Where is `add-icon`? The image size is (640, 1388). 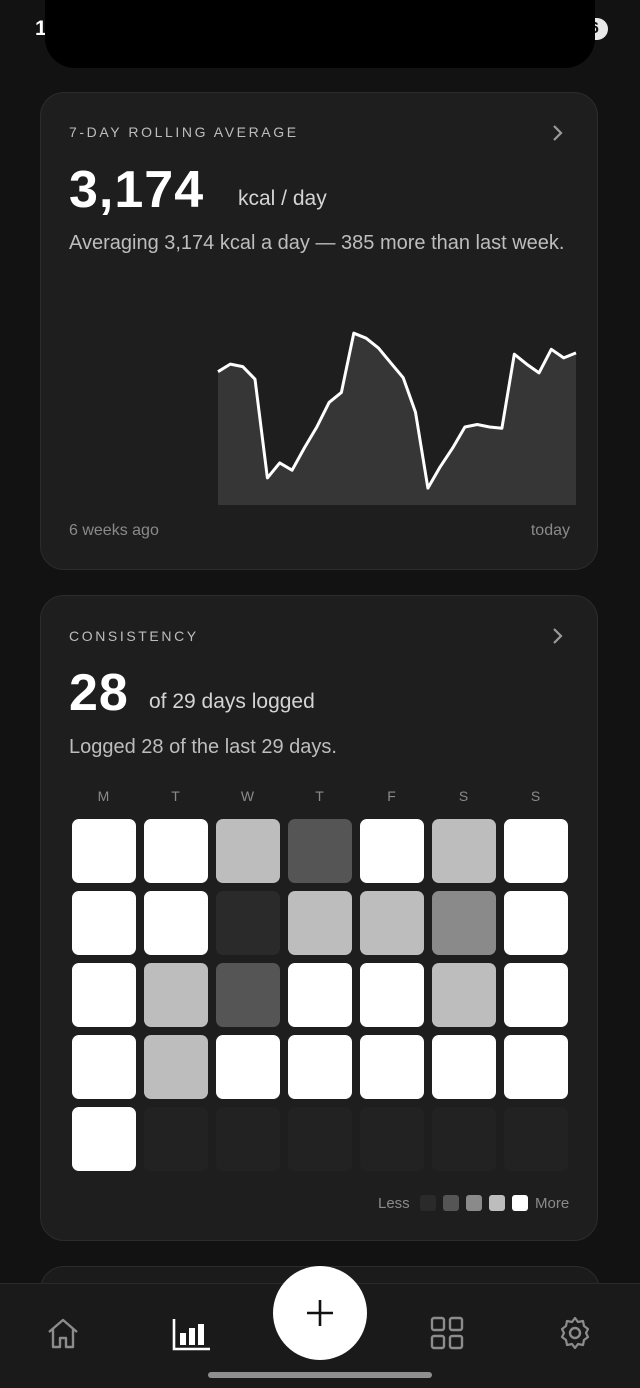 add-icon is located at coordinates (320, 1313).